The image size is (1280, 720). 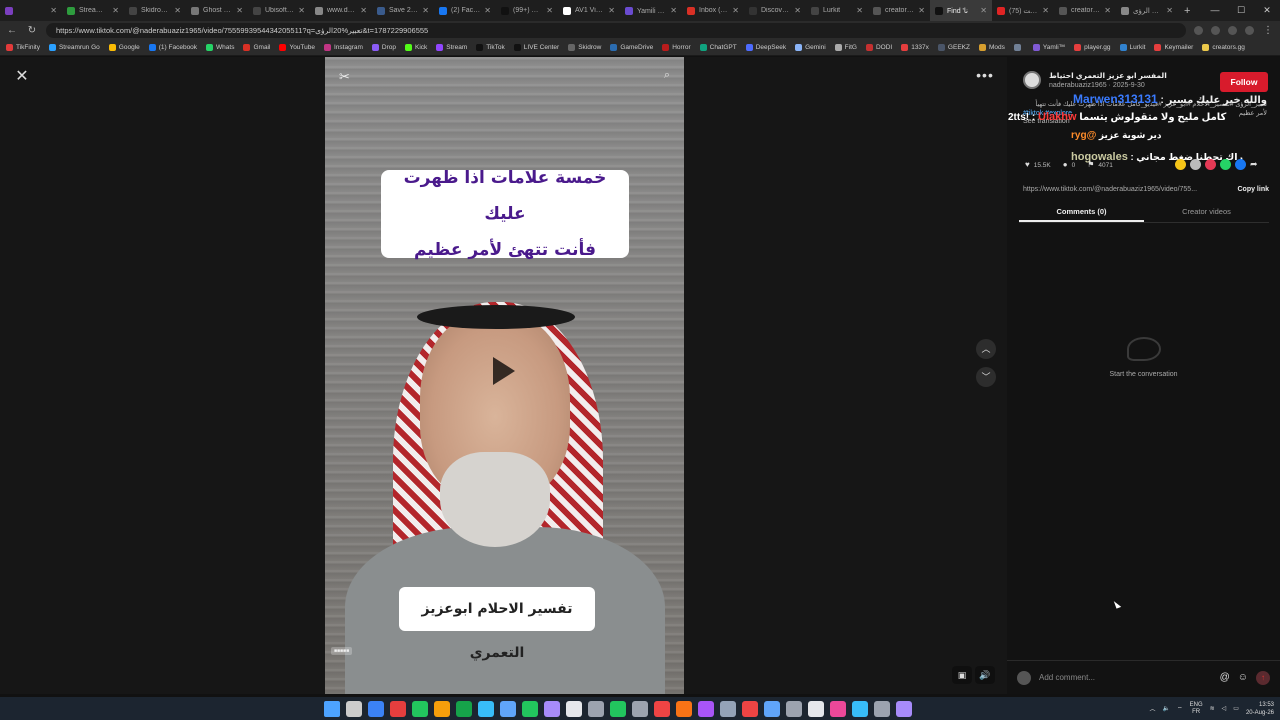 What do you see at coordinates (416, 47) in the screenshot?
I see `bookmark-item: Kick` at bounding box center [416, 47].